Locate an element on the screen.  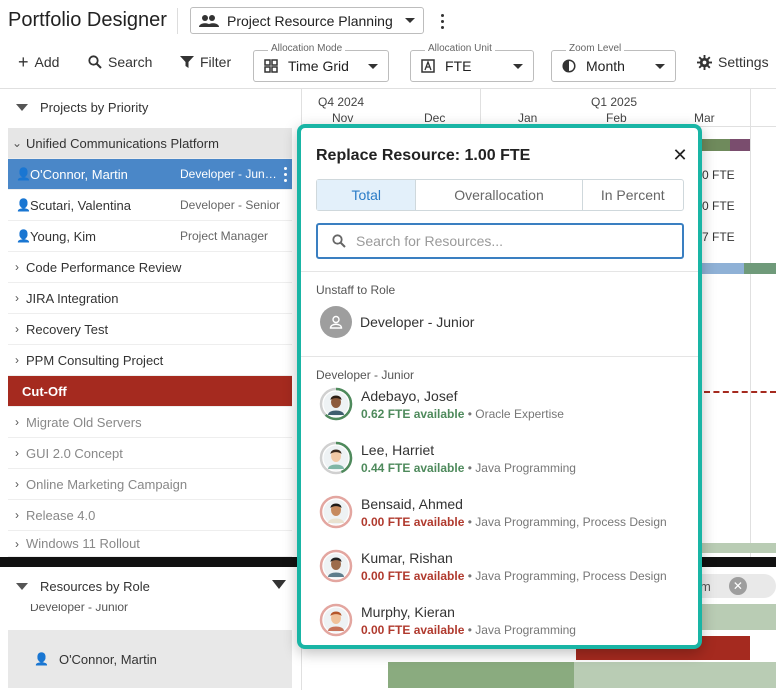
month-label: Nov is located at coordinates (343, 118).